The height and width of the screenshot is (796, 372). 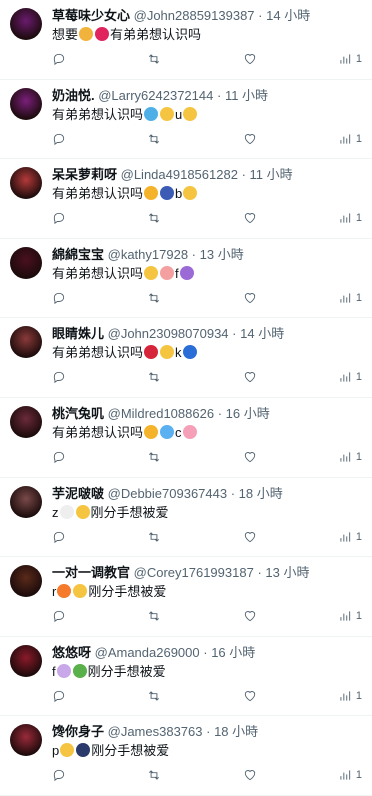 What do you see at coordinates (186, 120) in the screenshot?
I see `tweet: 奶油悦. @Larry6242372144 · 11 小時 有弟弟想认识吗 u 1` at bounding box center [186, 120].